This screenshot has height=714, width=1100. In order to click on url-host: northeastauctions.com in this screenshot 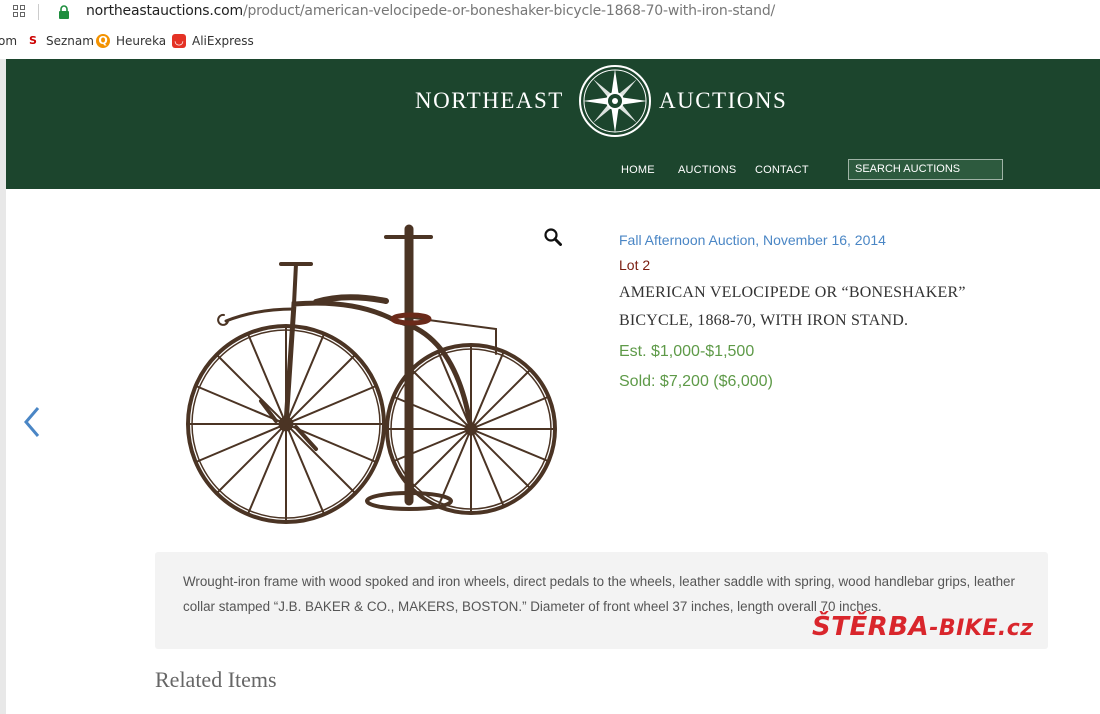, I will do `click(164, 11)`.